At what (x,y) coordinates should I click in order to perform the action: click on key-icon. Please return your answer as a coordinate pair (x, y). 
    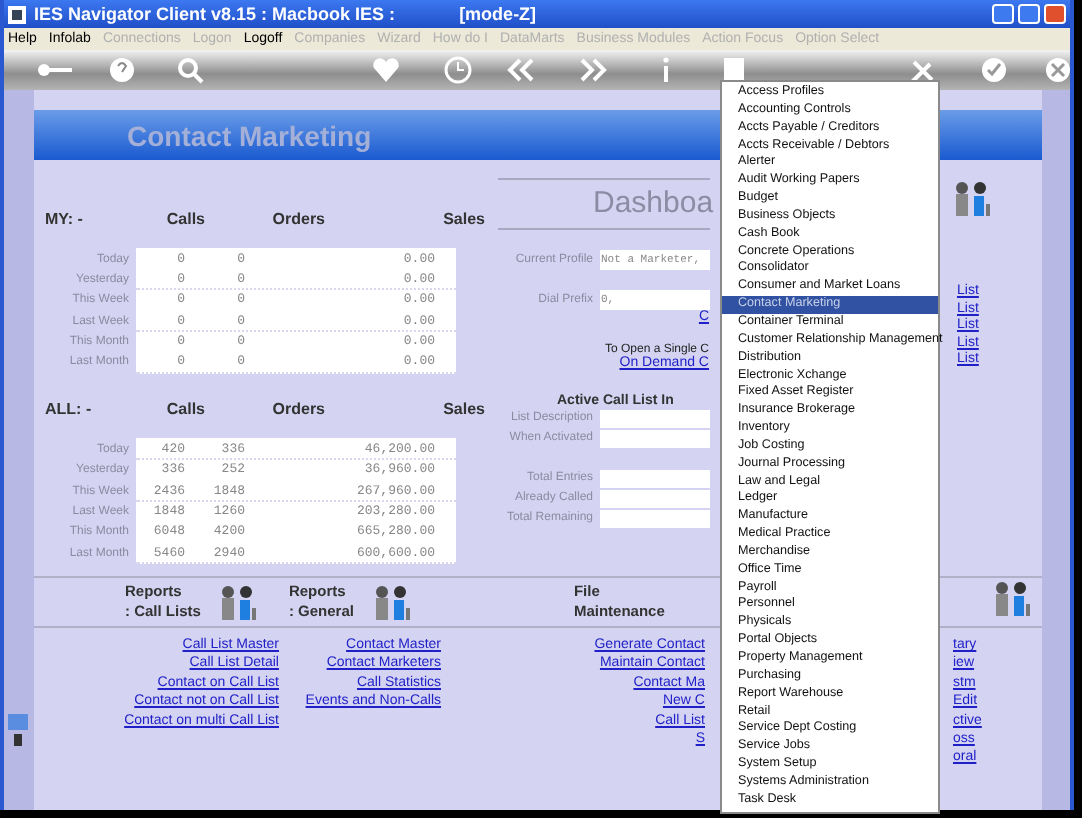
    Looking at the image, I should click on (55, 70).